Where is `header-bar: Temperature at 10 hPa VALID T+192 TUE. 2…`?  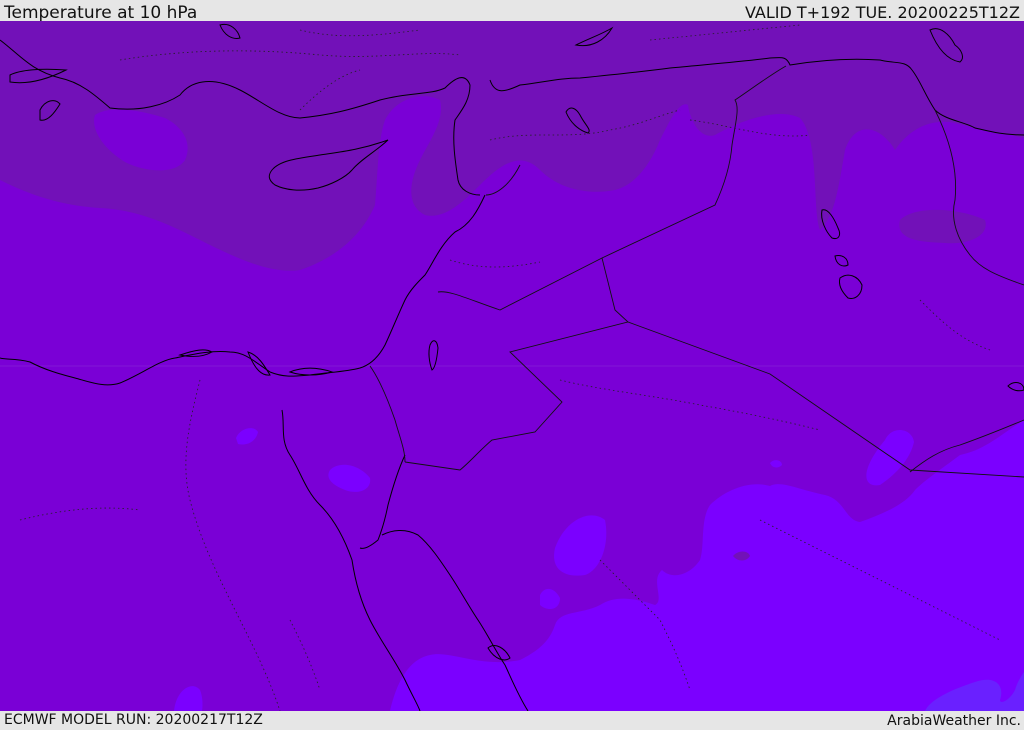 header-bar: Temperature at 10 hPa VALID T+192 TUE. 2… is located at coordinates (512, 11).